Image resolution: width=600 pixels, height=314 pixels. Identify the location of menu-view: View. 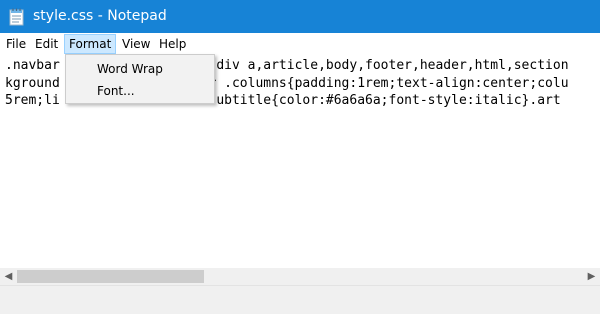
(136, 44).